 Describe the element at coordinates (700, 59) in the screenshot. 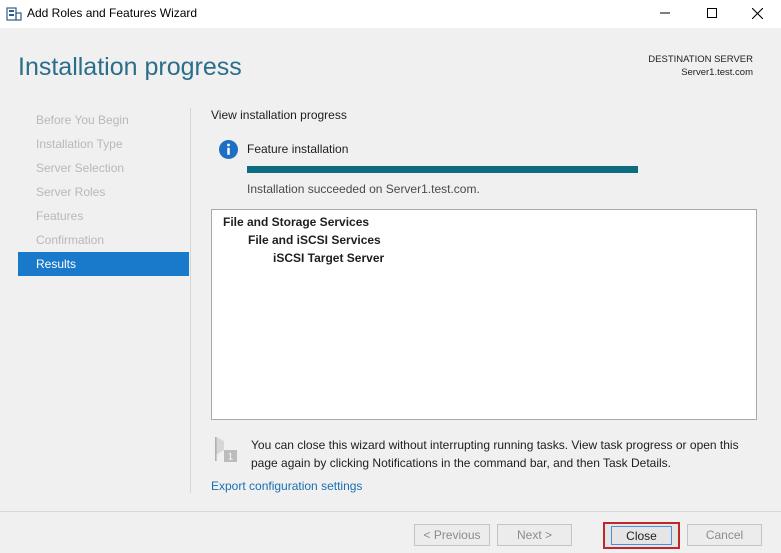

I see `destination-server-label: DESTINATION SERVER` at that location.